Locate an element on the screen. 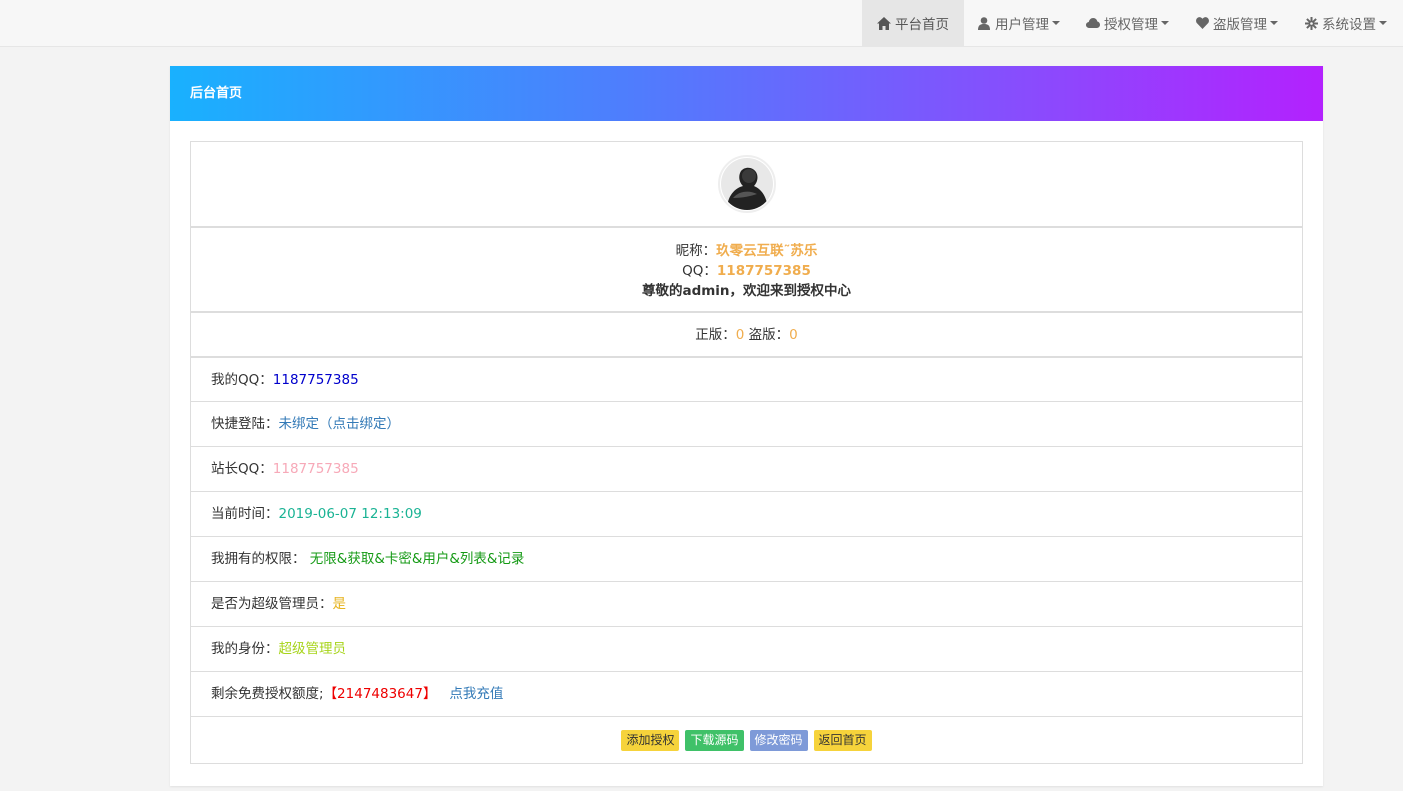  main-nav: 平台首页 用户管理 授权管理 盗版管理 系统设置 is located at coordinates (1131, 23).